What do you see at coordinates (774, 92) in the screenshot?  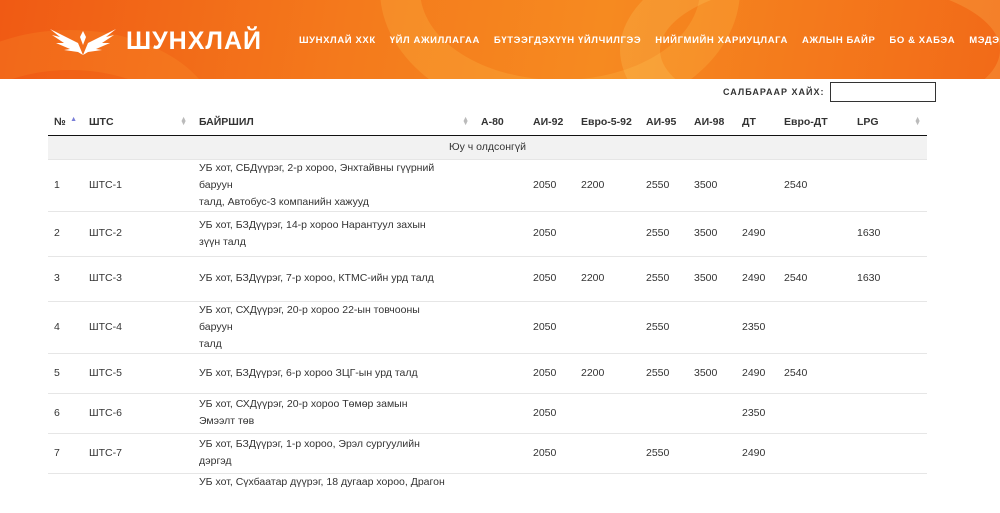 I see `search-label: САЛБАРААР ХАЙХ:` at bounding box center [774, 92].